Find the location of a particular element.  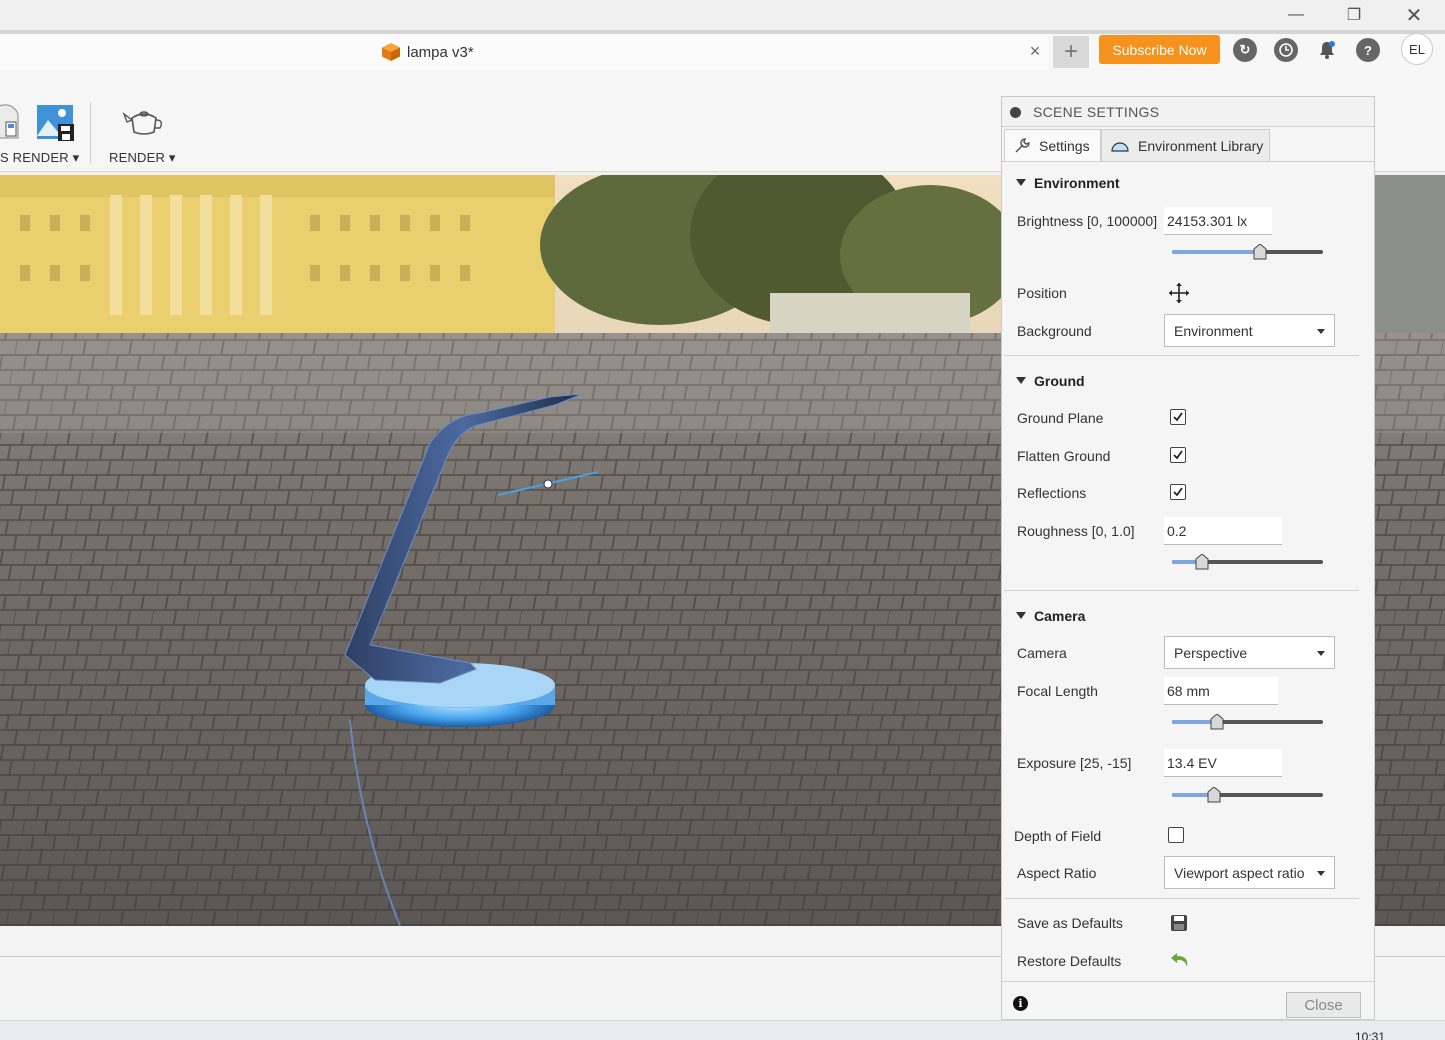

environment-section-header: Environment is located at coordinates (1068, 183).